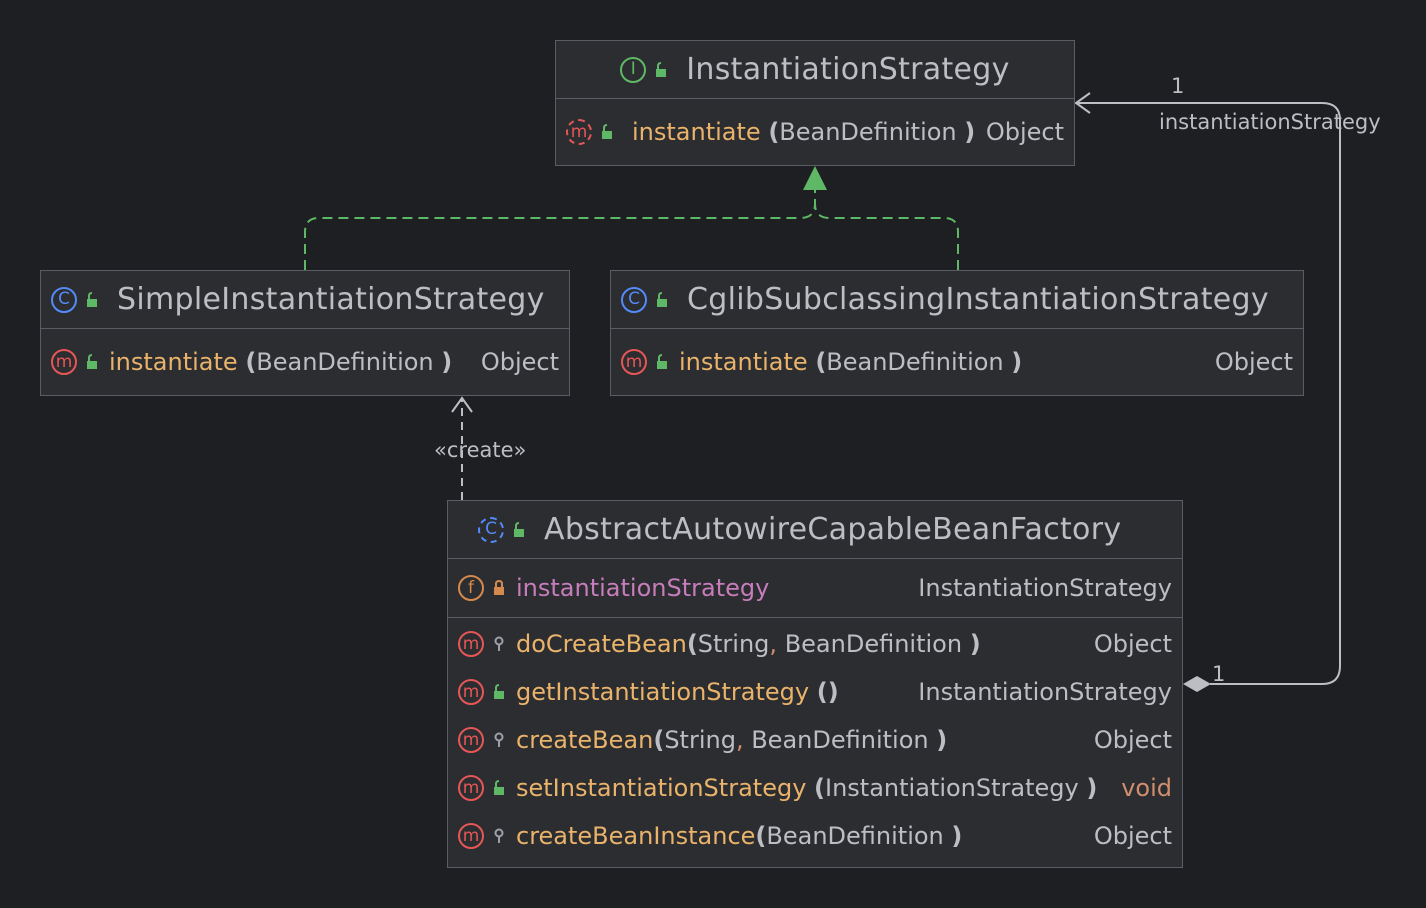 This screenshot has width=1426, height=908. Describe the element at coordinates (956, 788) in the screenshot. I see `method-params: (InstantiationStrategy )` at that location.